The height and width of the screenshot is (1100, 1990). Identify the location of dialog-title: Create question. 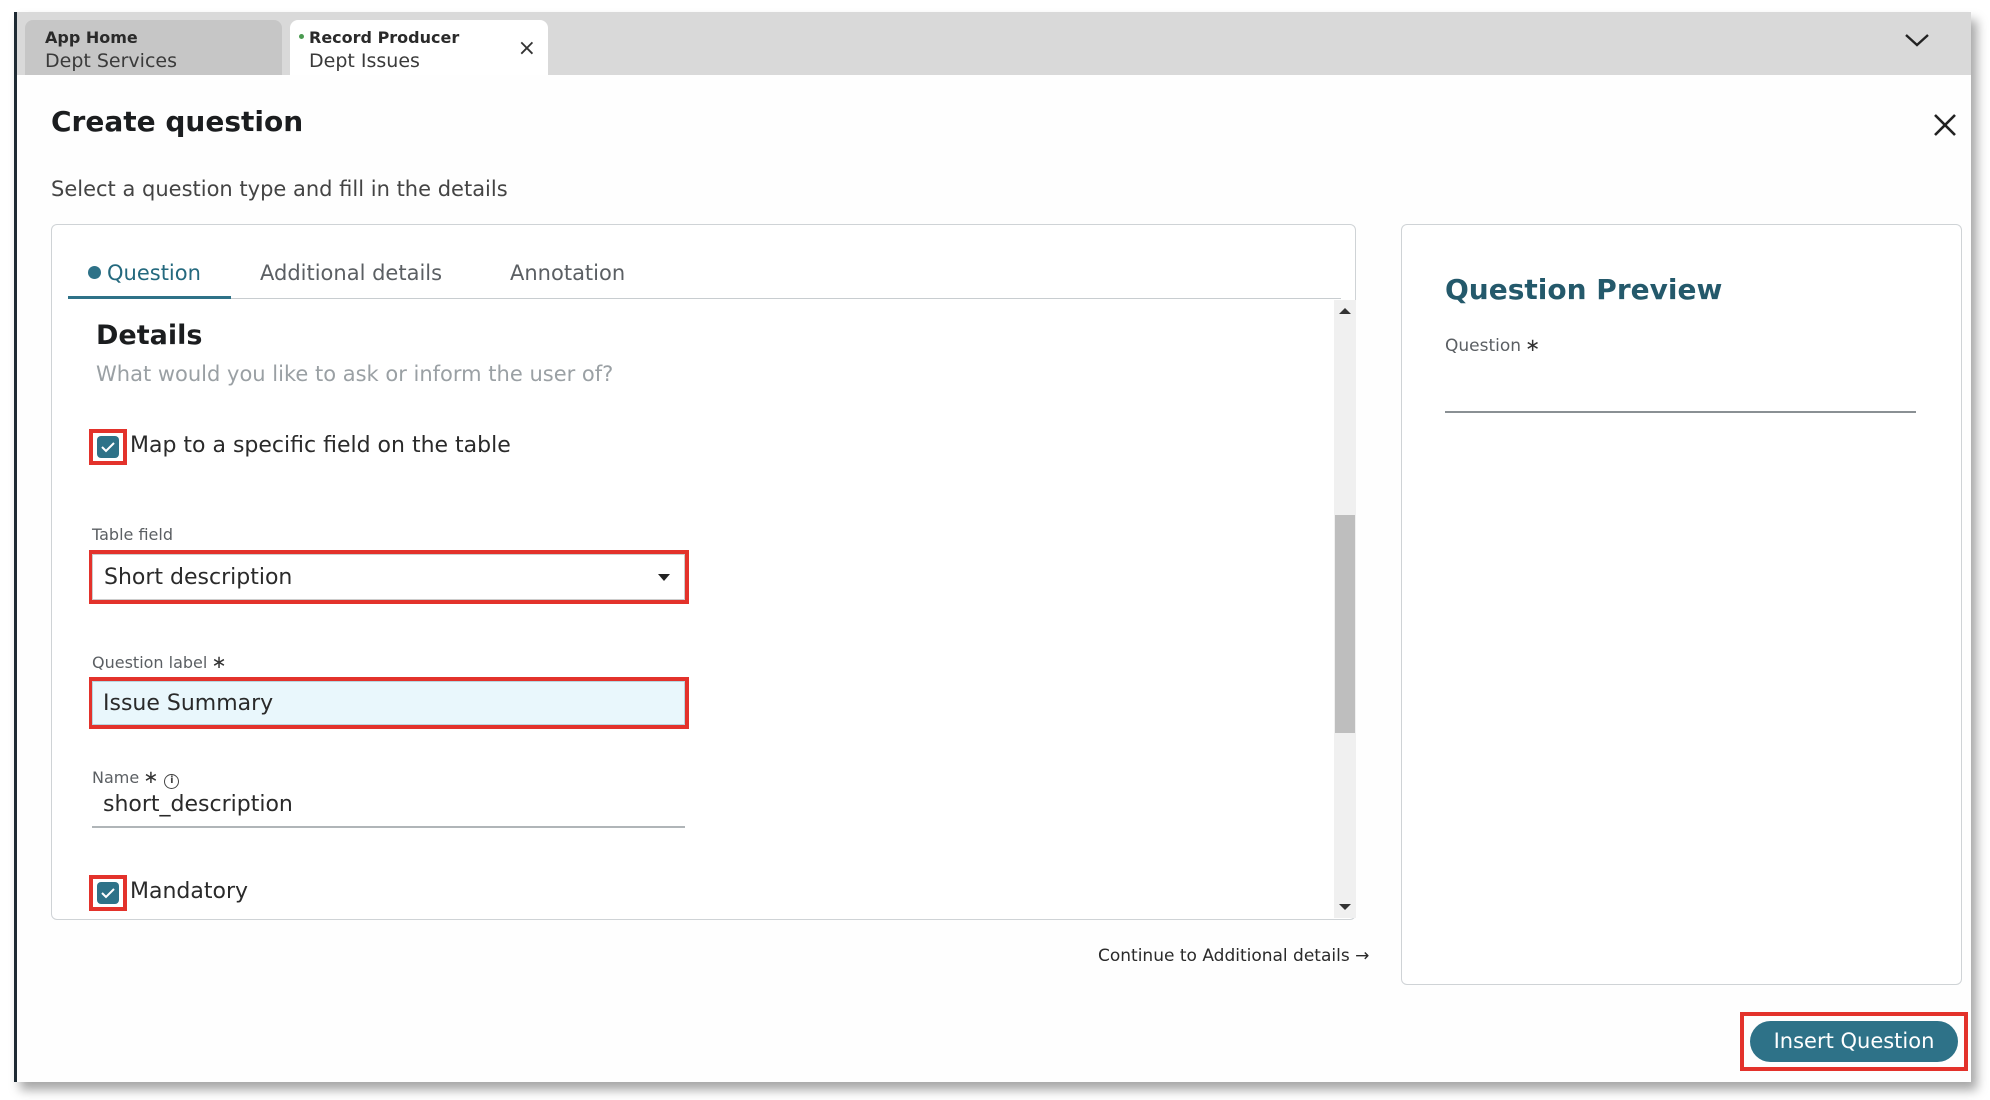
(177, 121).